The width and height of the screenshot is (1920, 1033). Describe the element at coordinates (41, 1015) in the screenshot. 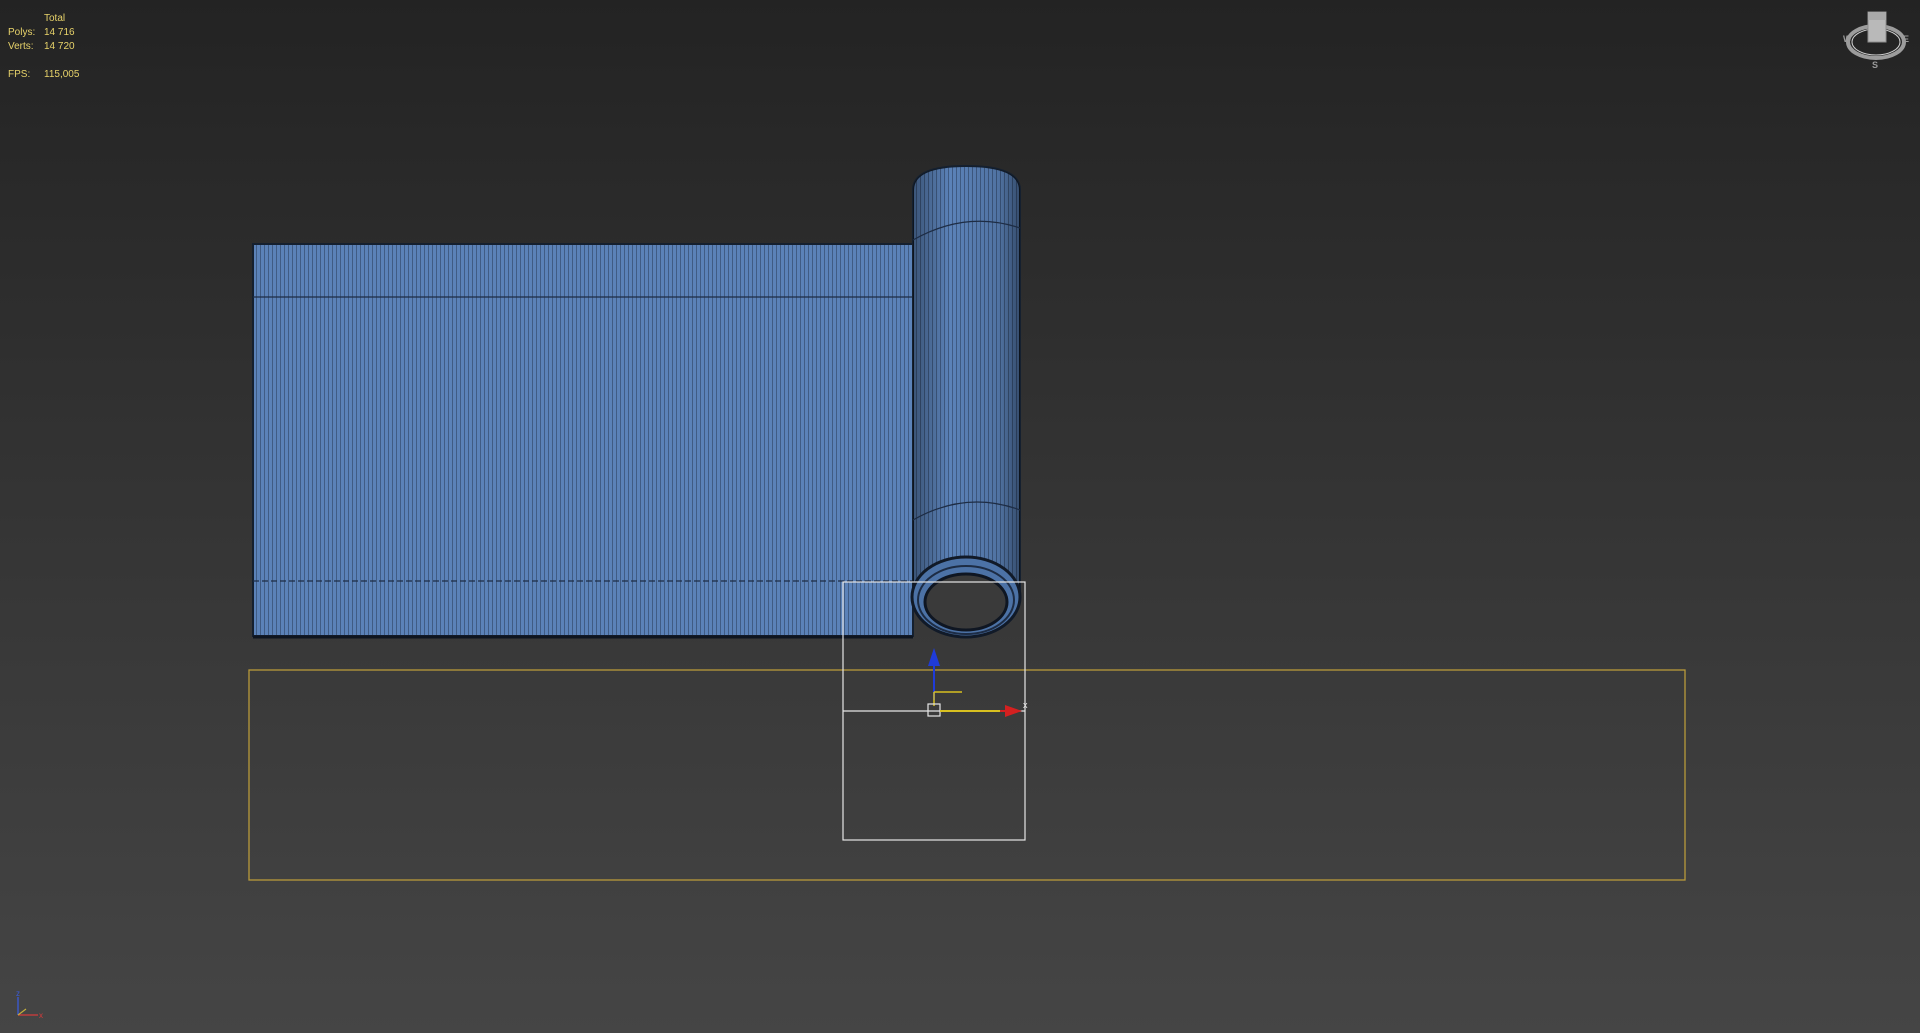

I see `axis-x-label: x` at that location.